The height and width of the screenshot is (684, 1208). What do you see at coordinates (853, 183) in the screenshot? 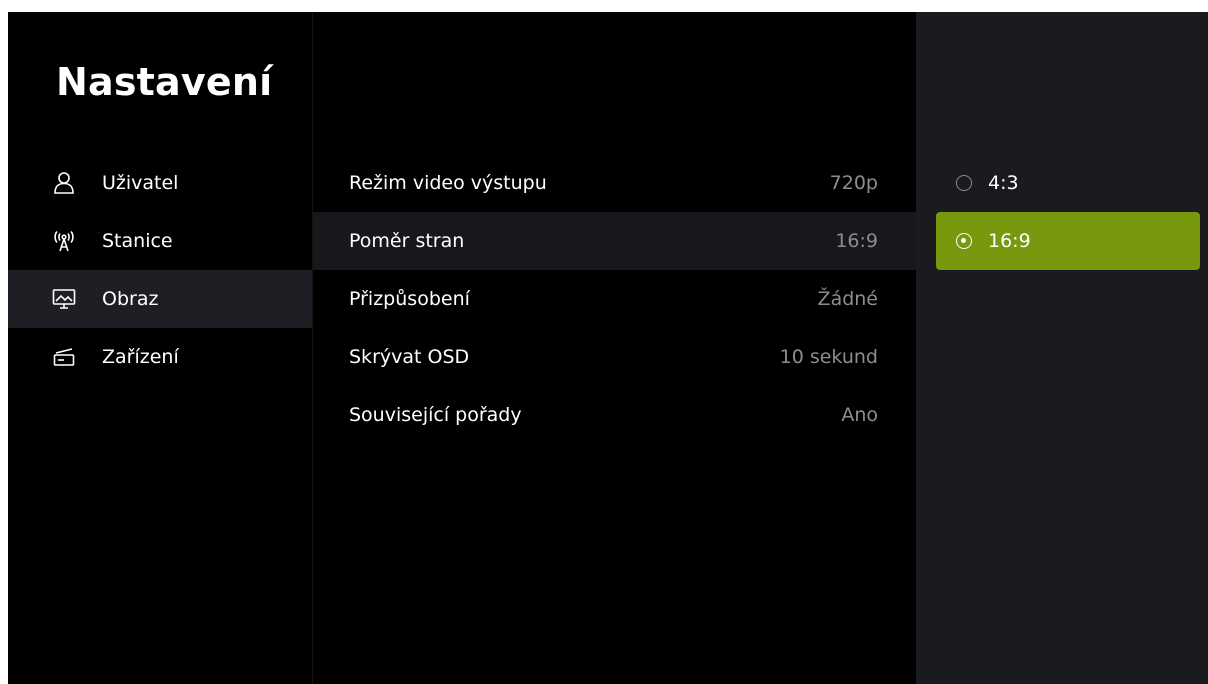
I see `setting-value: 720p` at bounding box center [853, 183].